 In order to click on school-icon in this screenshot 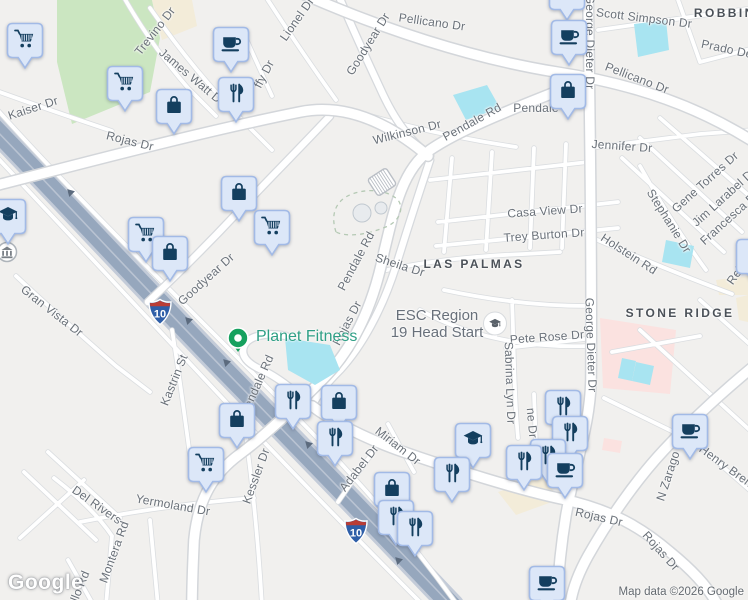, I will do `click(13, 221)`.